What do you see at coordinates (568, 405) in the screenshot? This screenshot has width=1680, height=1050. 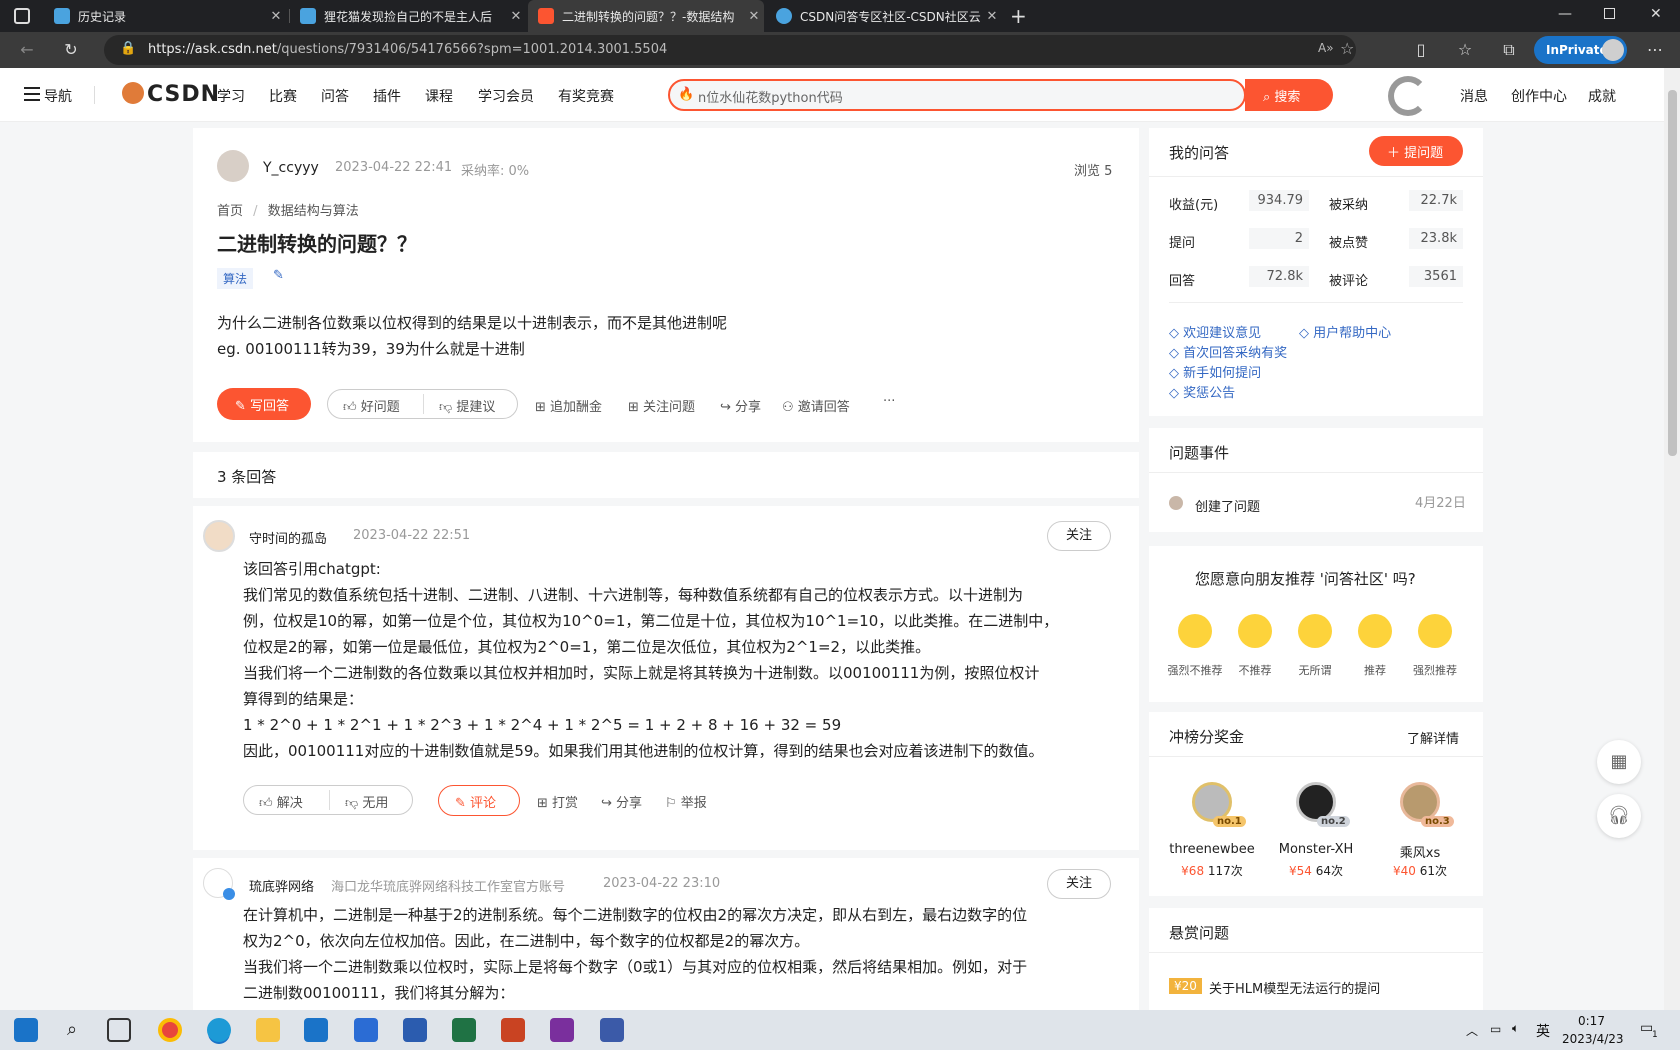 I see `add-bounty-button: ⊞ 追加酬金` at bounding box center [568, 405].